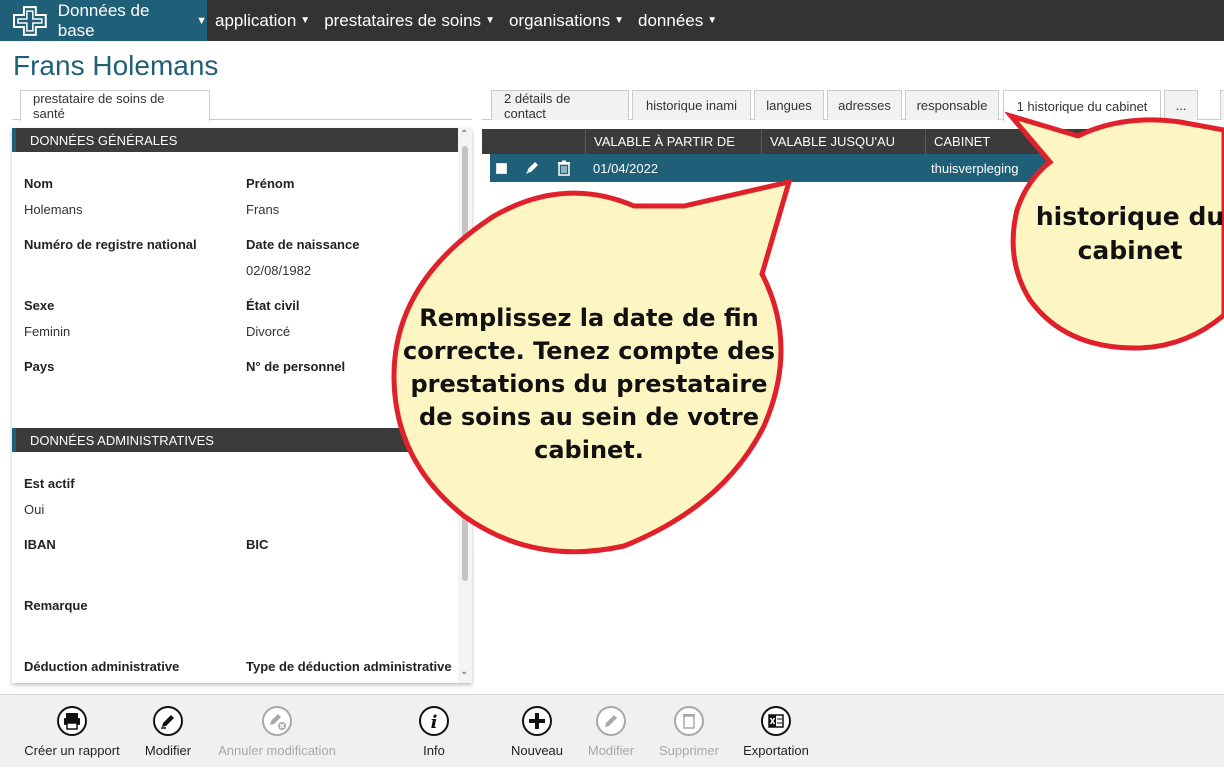  Describe the element at coordinates (110, 244) in the screenshot. I see `registre-label: Numéro de registre national` at that location.